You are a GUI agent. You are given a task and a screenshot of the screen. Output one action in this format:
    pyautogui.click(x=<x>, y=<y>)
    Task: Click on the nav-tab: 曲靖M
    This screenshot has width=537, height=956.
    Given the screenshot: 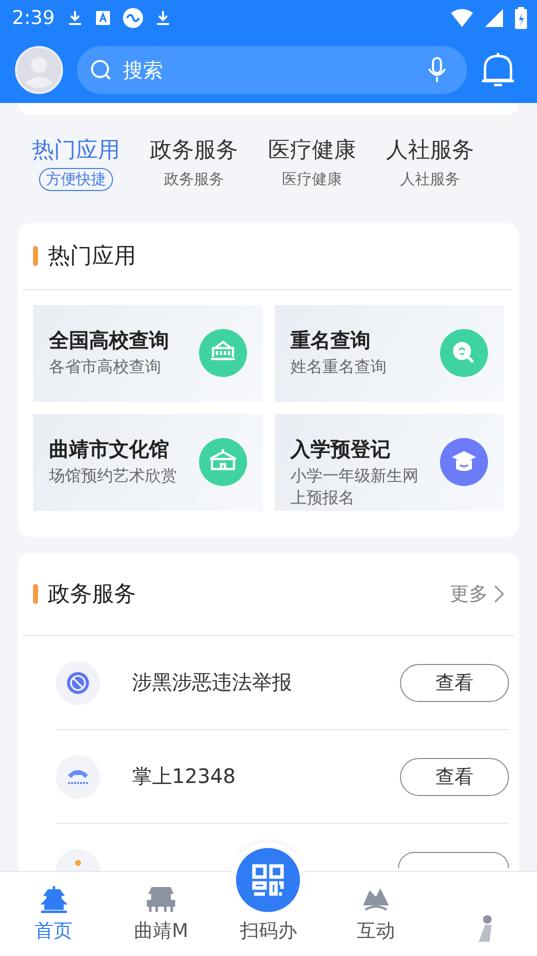 What is the action you would take?
    pyautogui.click(x=161, y=914)
    